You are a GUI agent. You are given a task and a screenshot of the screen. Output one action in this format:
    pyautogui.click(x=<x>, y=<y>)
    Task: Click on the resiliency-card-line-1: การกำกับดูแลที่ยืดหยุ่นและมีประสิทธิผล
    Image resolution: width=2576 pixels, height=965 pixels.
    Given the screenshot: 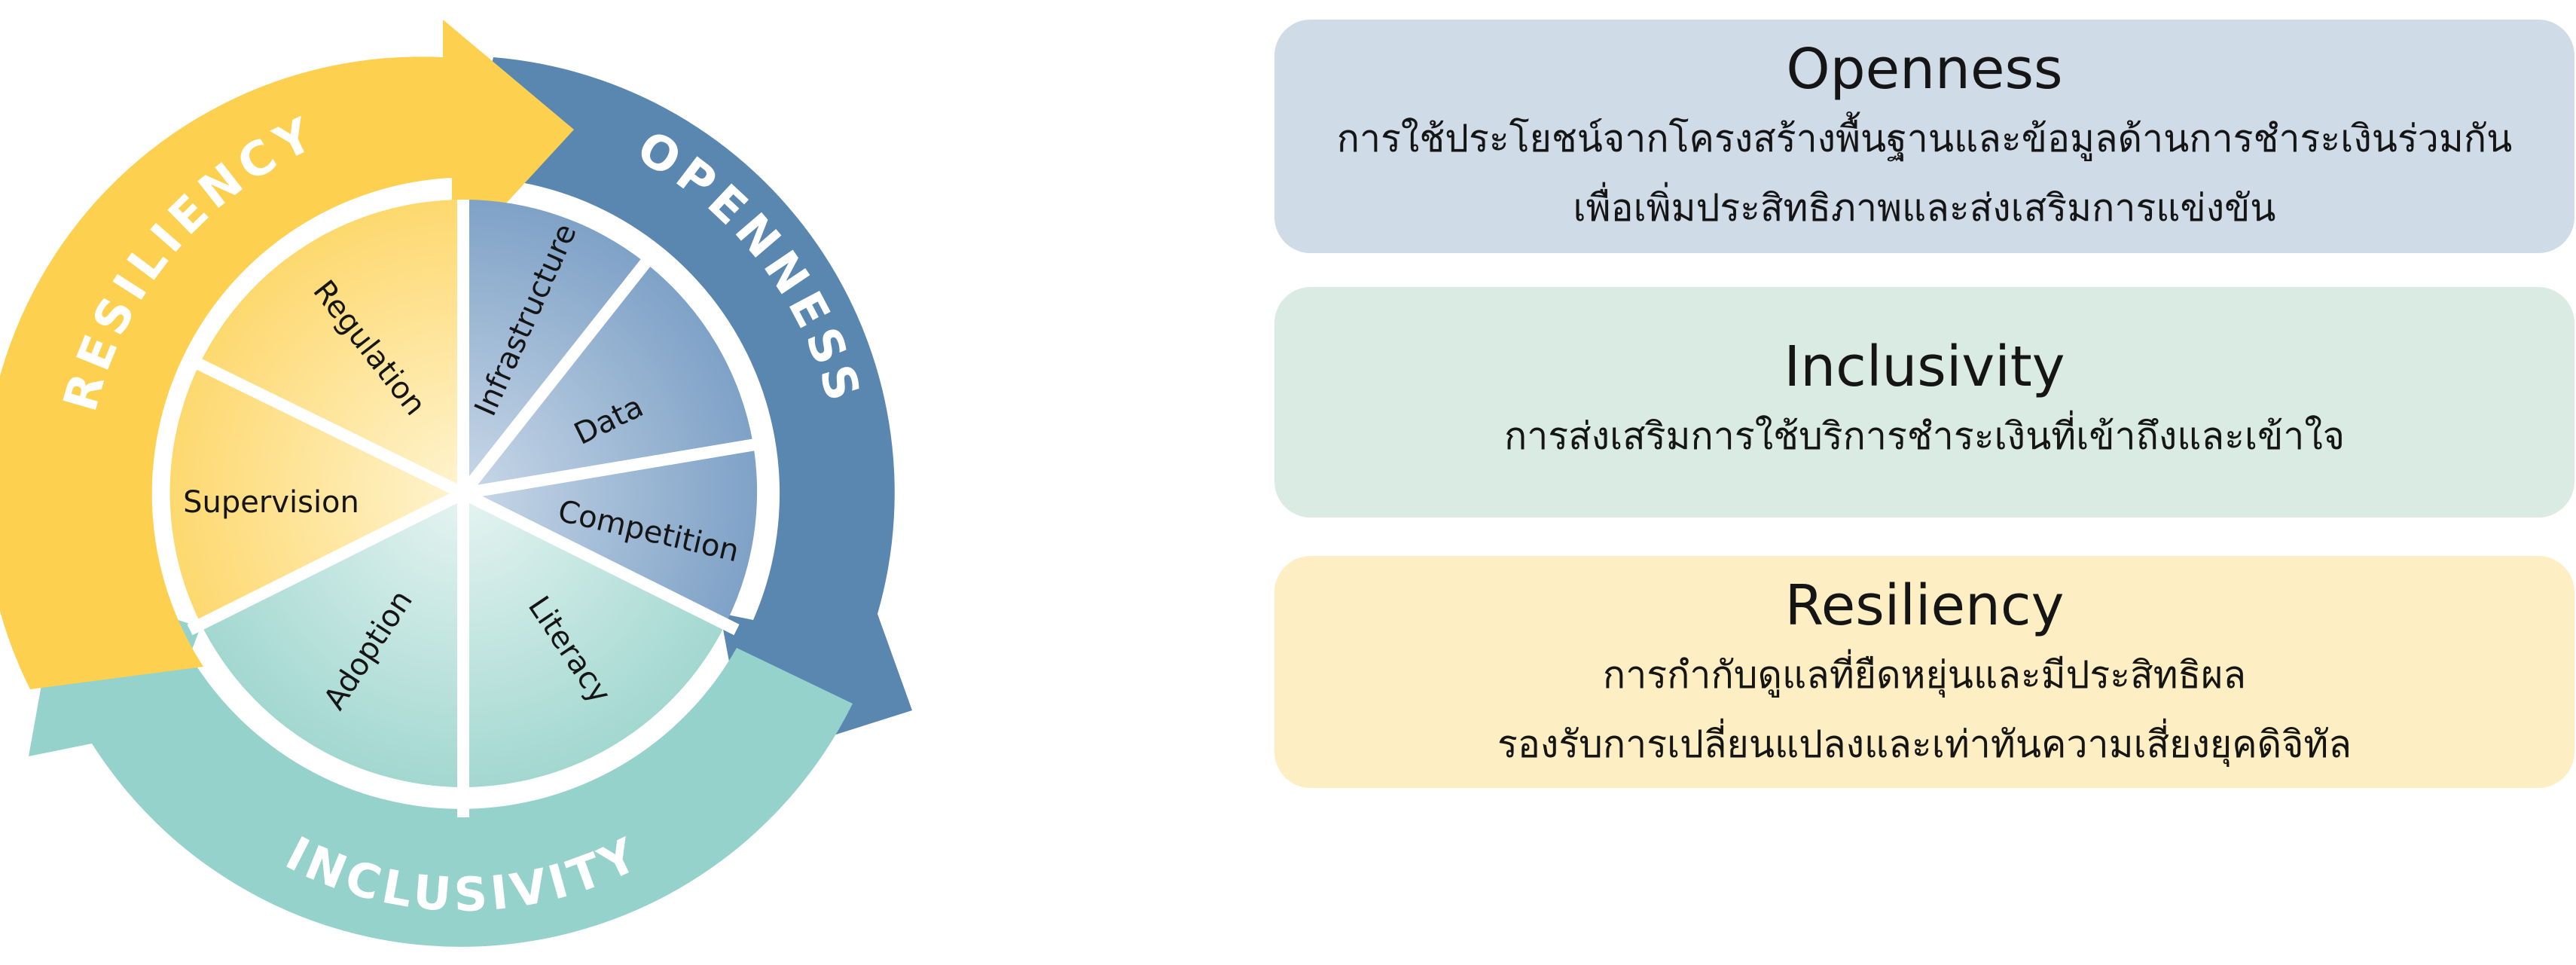 What is the action you would take?
    pyautogui.click(x=1925, y=675)
    